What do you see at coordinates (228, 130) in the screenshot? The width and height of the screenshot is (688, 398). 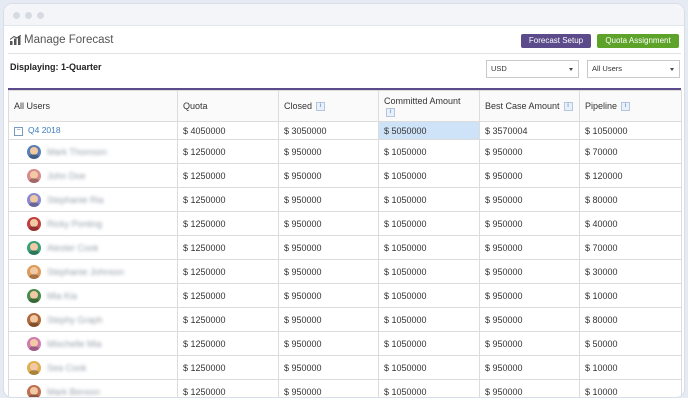 I see `quota-cell: $ 4050000` at bounding box center [228, 130].